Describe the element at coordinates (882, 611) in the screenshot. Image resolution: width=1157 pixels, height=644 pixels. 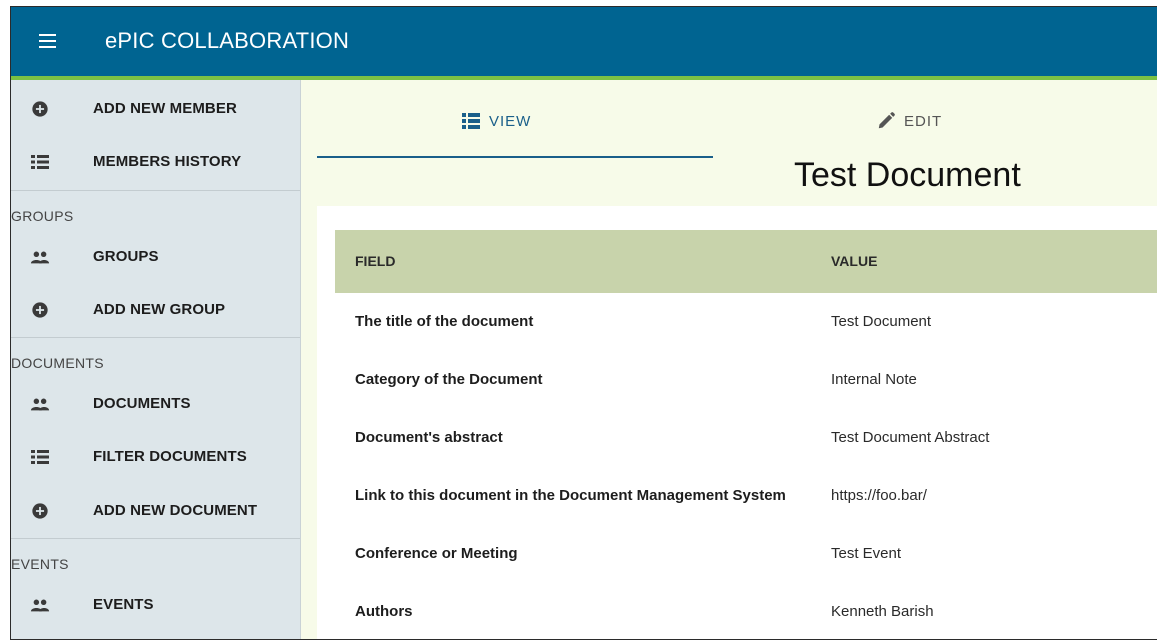
I see `value-cell: Kenneth Barish` at that location.